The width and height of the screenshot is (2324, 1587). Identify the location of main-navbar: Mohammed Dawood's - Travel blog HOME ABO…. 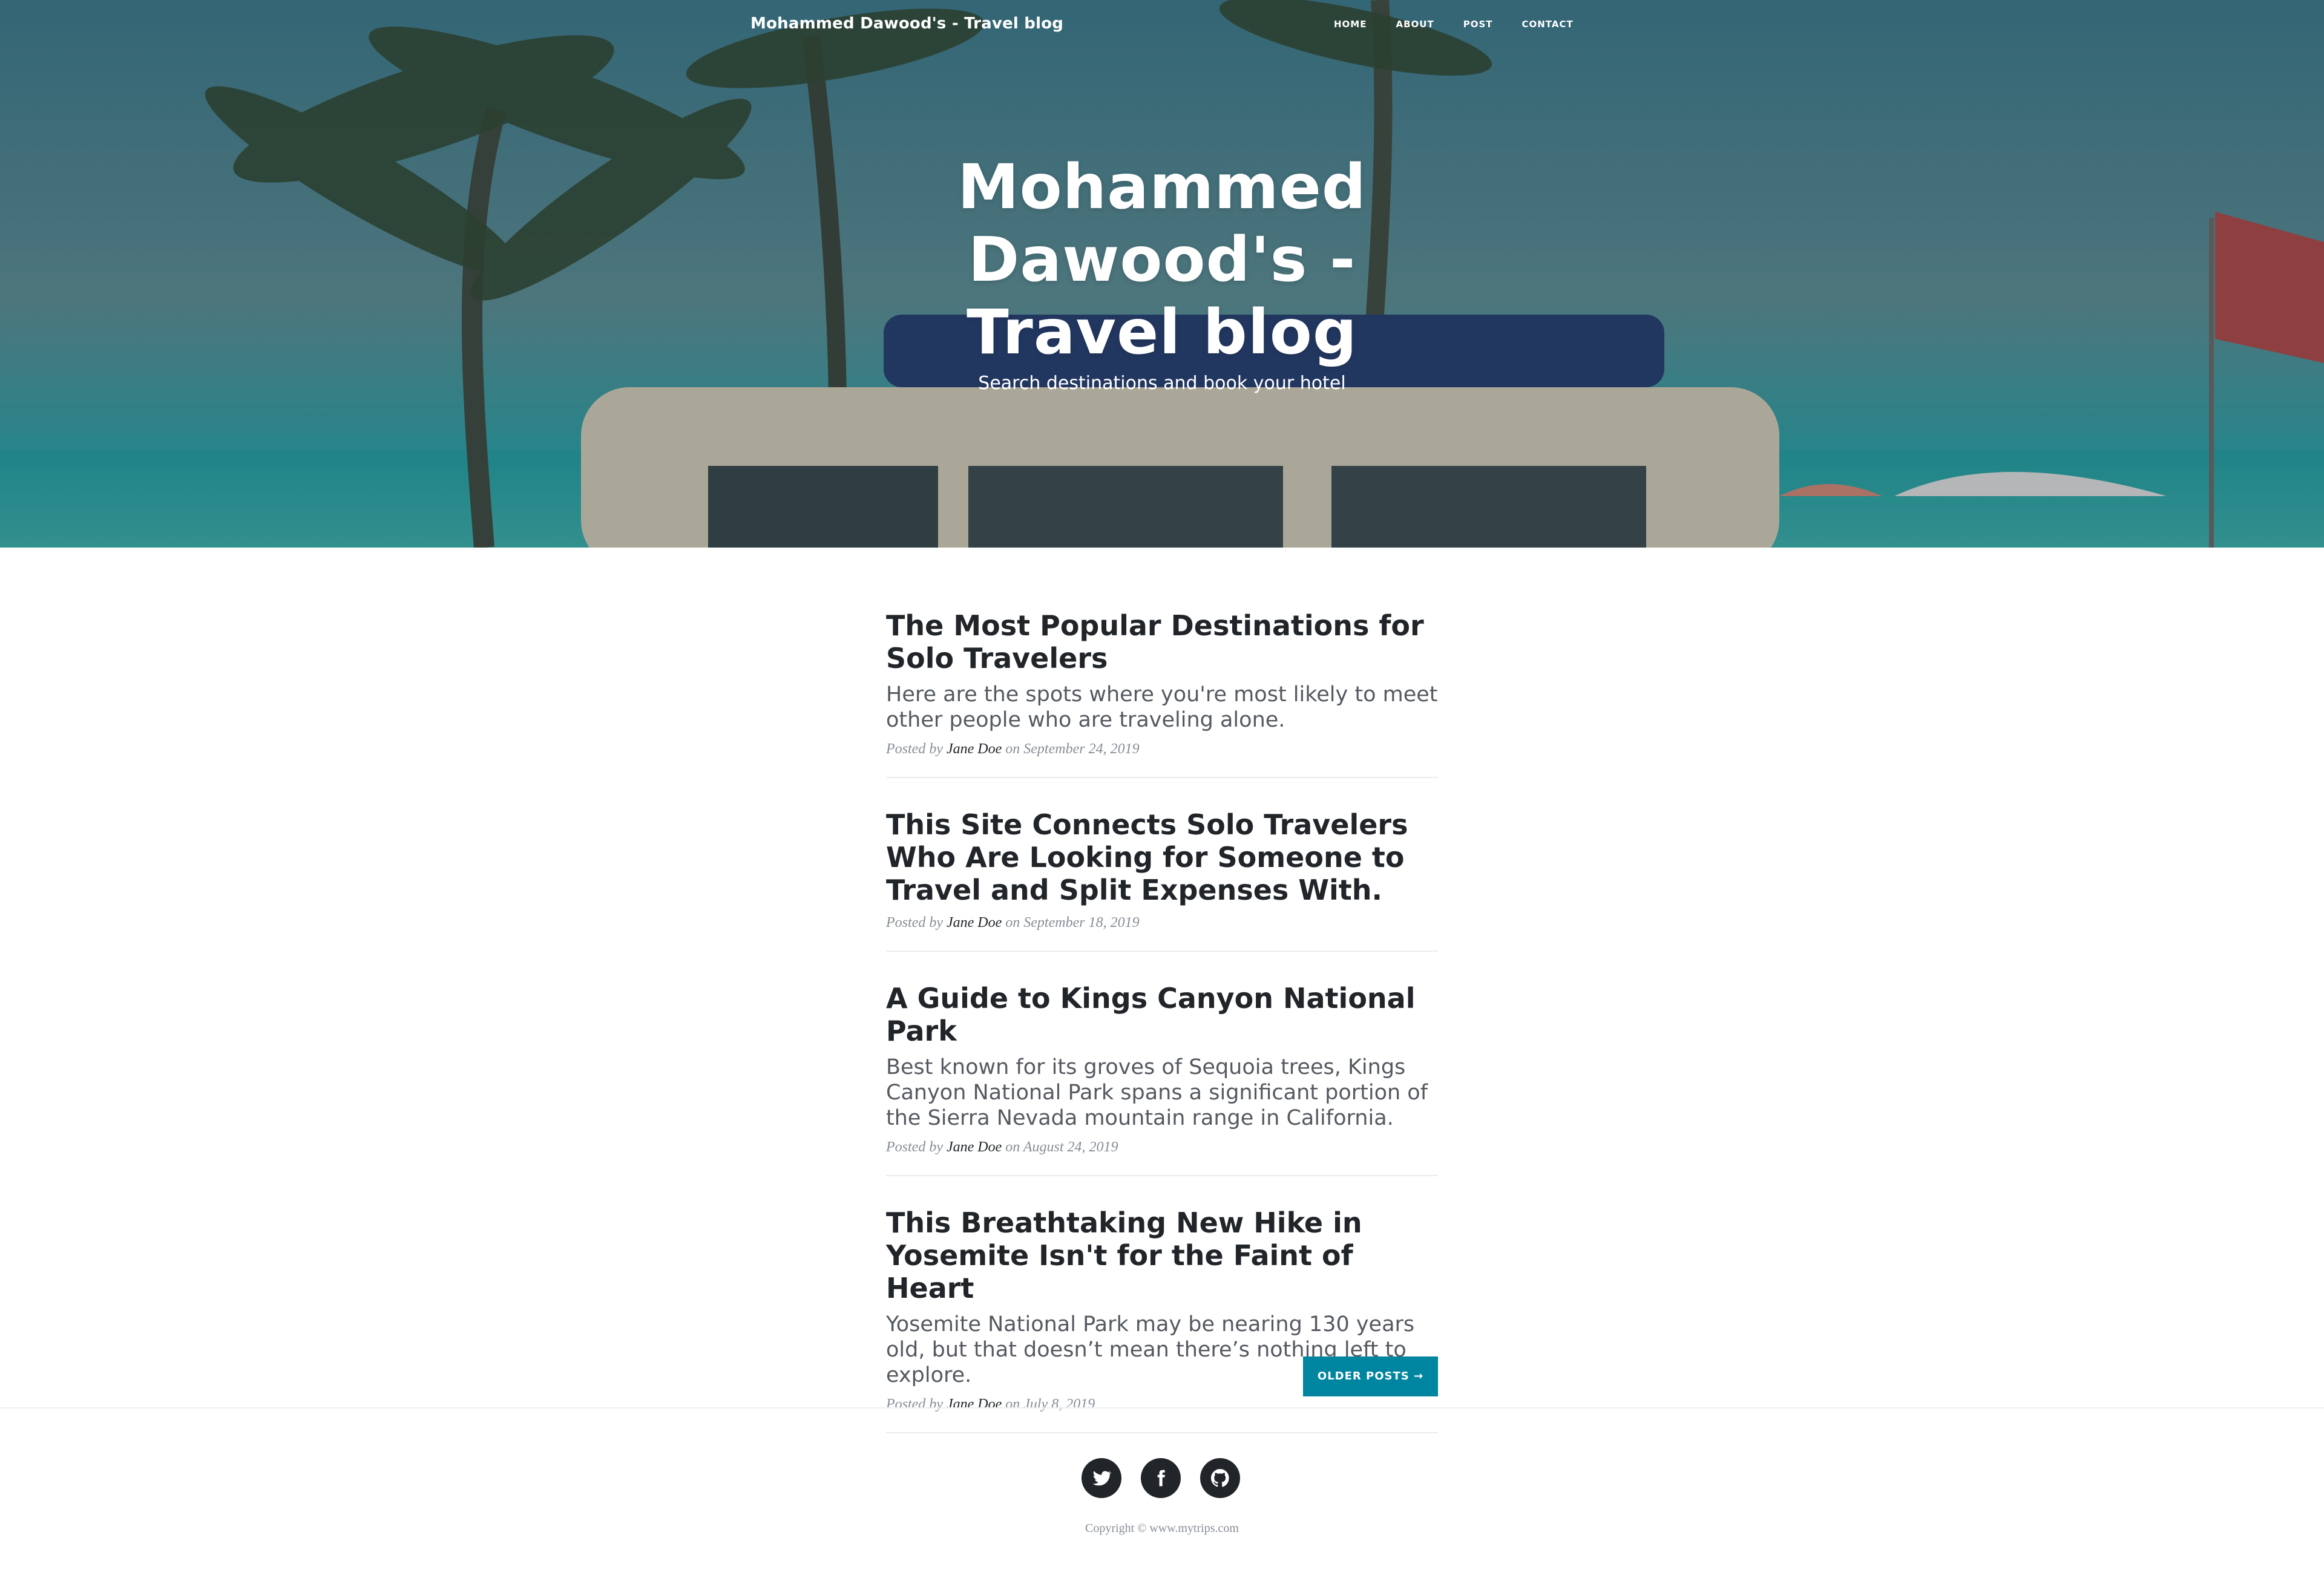
(1162, 26).